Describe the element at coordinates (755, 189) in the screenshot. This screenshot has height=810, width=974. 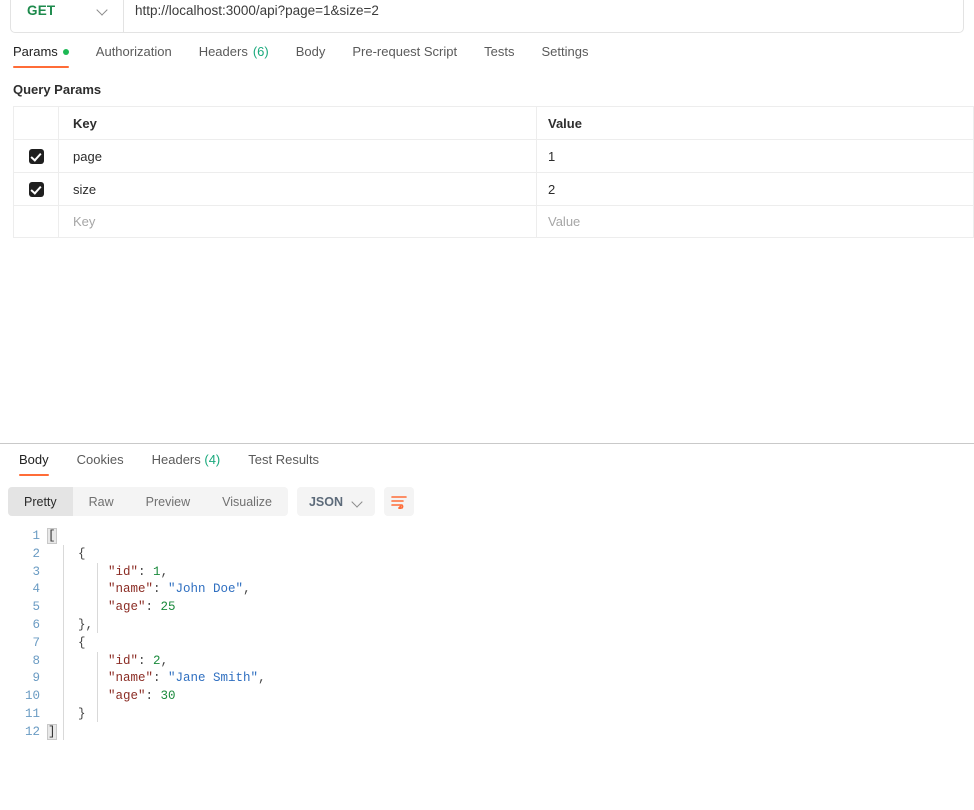
I see `param-value-cell: 2` at that location.